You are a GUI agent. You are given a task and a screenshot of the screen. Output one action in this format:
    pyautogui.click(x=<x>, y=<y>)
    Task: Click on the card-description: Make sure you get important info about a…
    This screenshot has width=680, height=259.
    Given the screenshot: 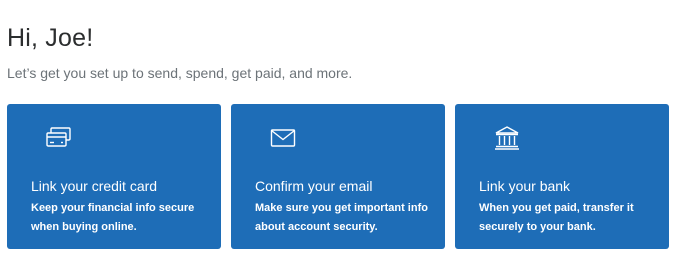 What is the action you would take?
    pyautogui.click(x=341, y=217)
    